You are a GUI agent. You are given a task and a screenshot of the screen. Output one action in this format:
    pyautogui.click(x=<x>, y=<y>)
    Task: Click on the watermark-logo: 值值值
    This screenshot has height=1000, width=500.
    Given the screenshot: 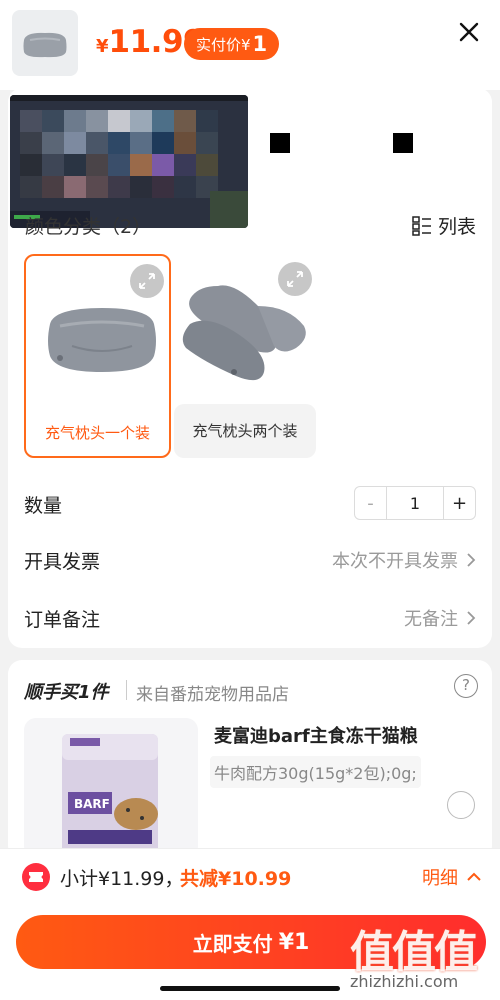 What is the action you would take?
    pyautogui.click(x=414, y=952)
    